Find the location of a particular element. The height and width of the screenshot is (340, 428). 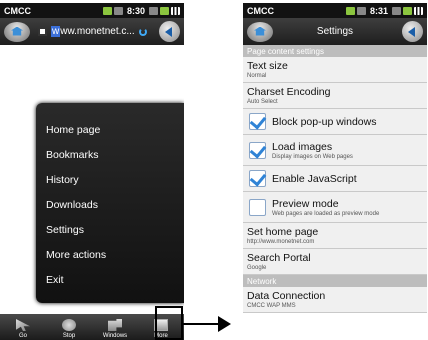

setting-title: Charset Encoding is located at coordinates (289, 92).